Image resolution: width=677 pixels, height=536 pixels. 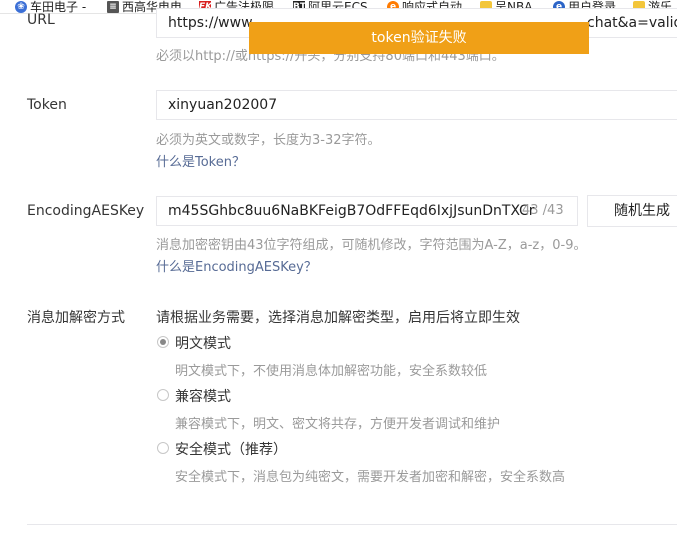 I want to click on token-label: Token, so click(x=47, y=105).